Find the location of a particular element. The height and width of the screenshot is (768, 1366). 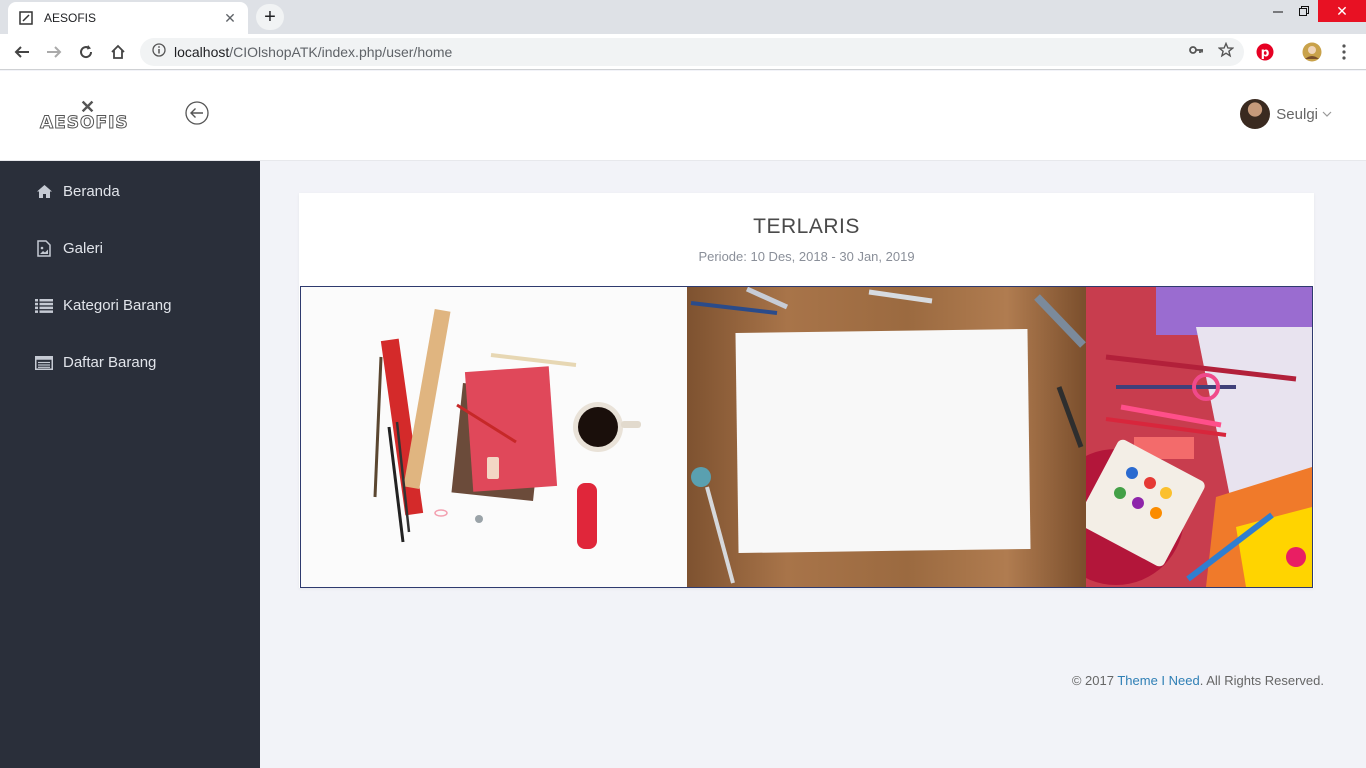

profile-avatar-icon is located at coordinates (1312, 52).